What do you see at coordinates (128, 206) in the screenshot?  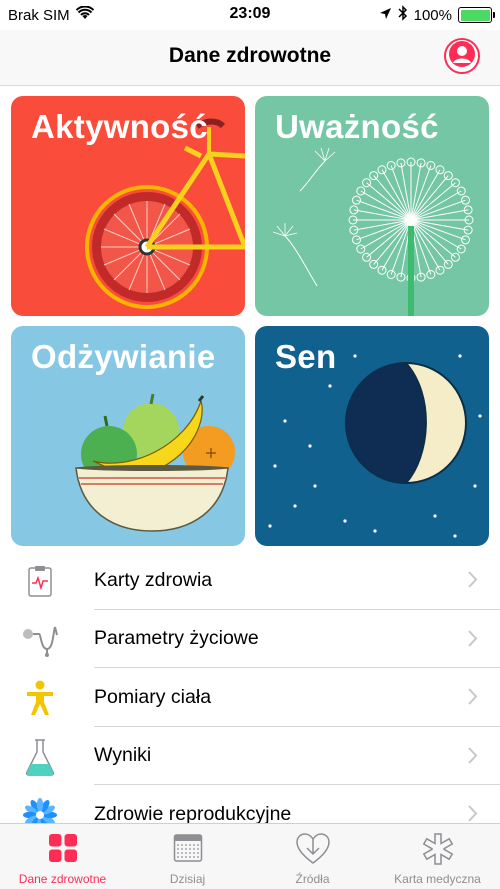 I see `category-tile-activity: Aktywność` at bounding box center [128, 206].